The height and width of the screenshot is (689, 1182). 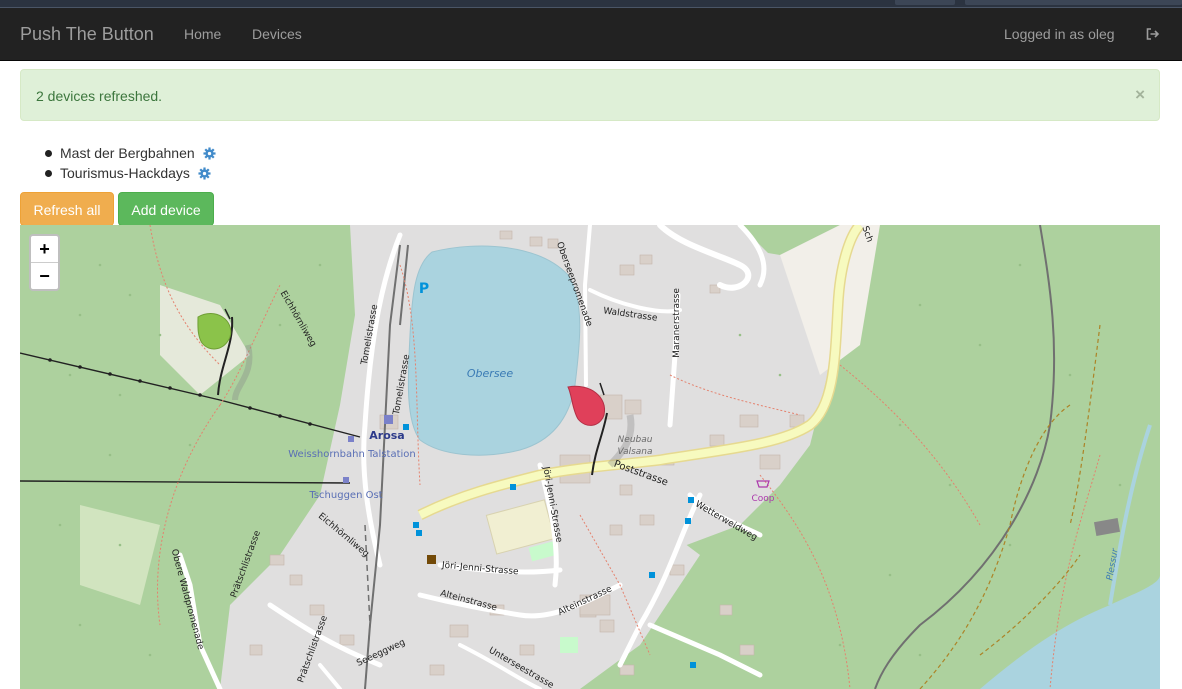 I want to click on valsana-label: Valsana, so click(x=634, y=452).